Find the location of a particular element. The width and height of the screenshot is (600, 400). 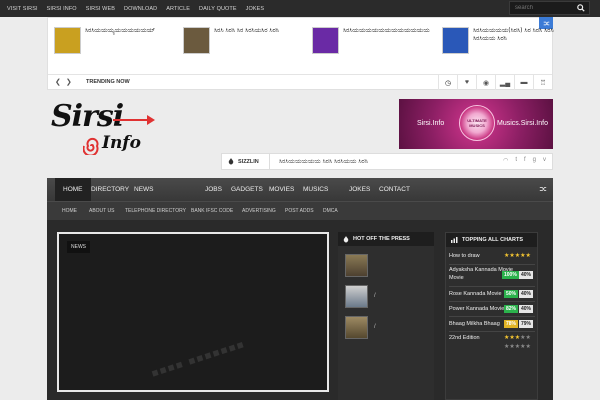

nav-home: HOME is located at coordinates (73, 189).